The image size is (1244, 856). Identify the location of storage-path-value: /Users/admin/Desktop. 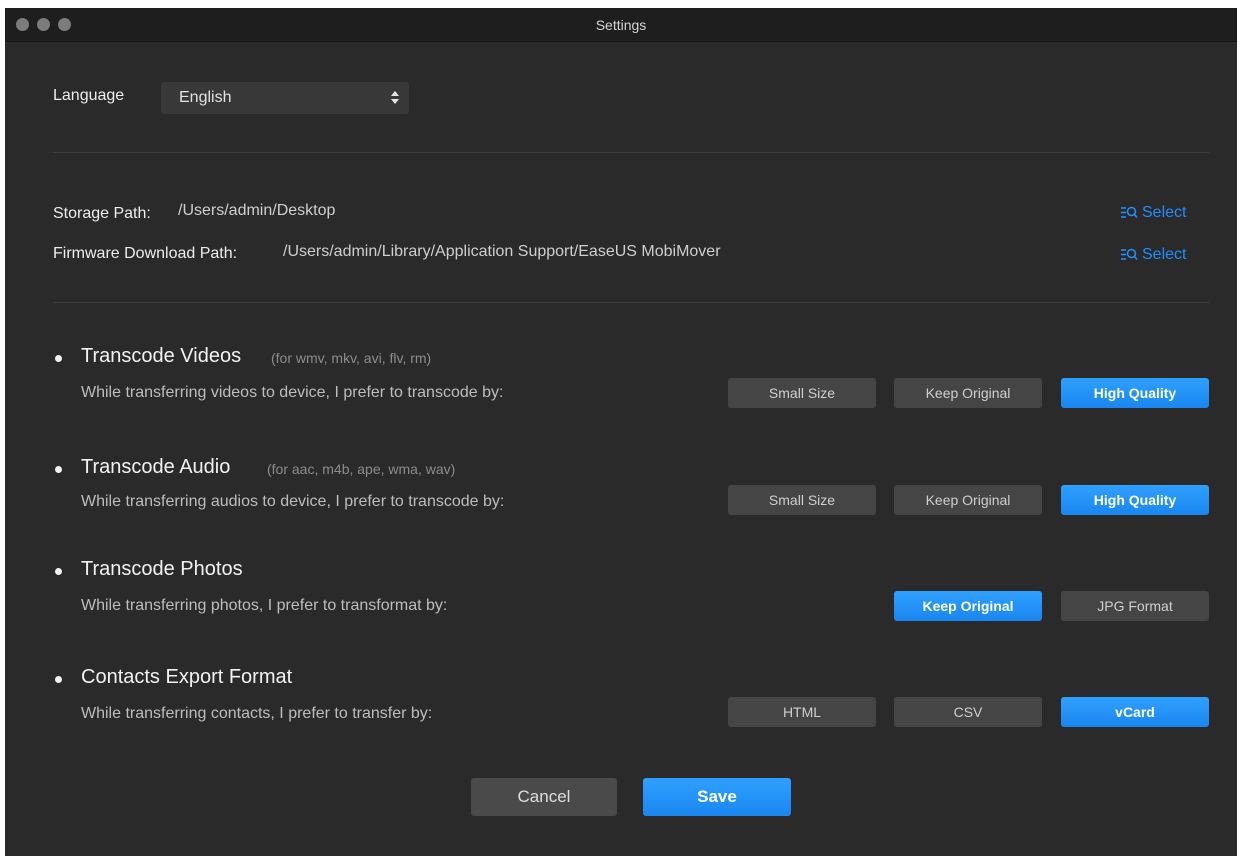
(257, 210).